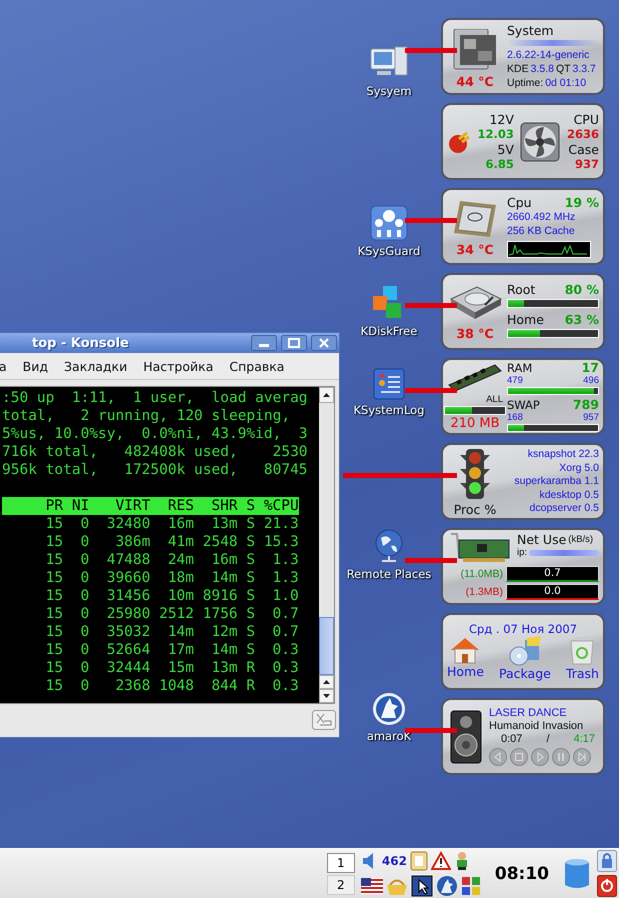  I want to click on sensor-label: Case, so click(583, 149).